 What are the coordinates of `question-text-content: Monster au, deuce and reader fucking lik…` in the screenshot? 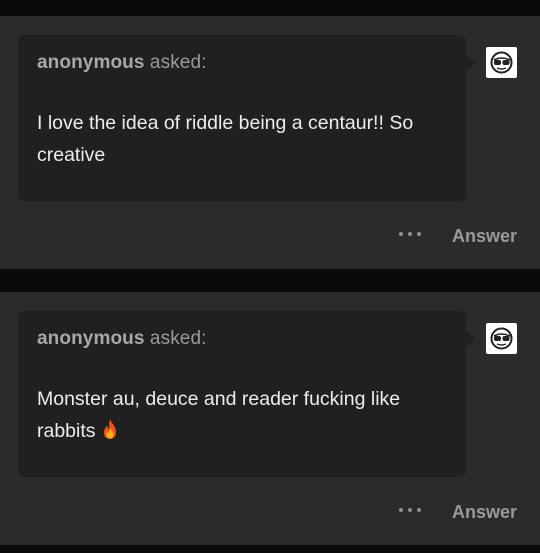 It's located at (219, 415).